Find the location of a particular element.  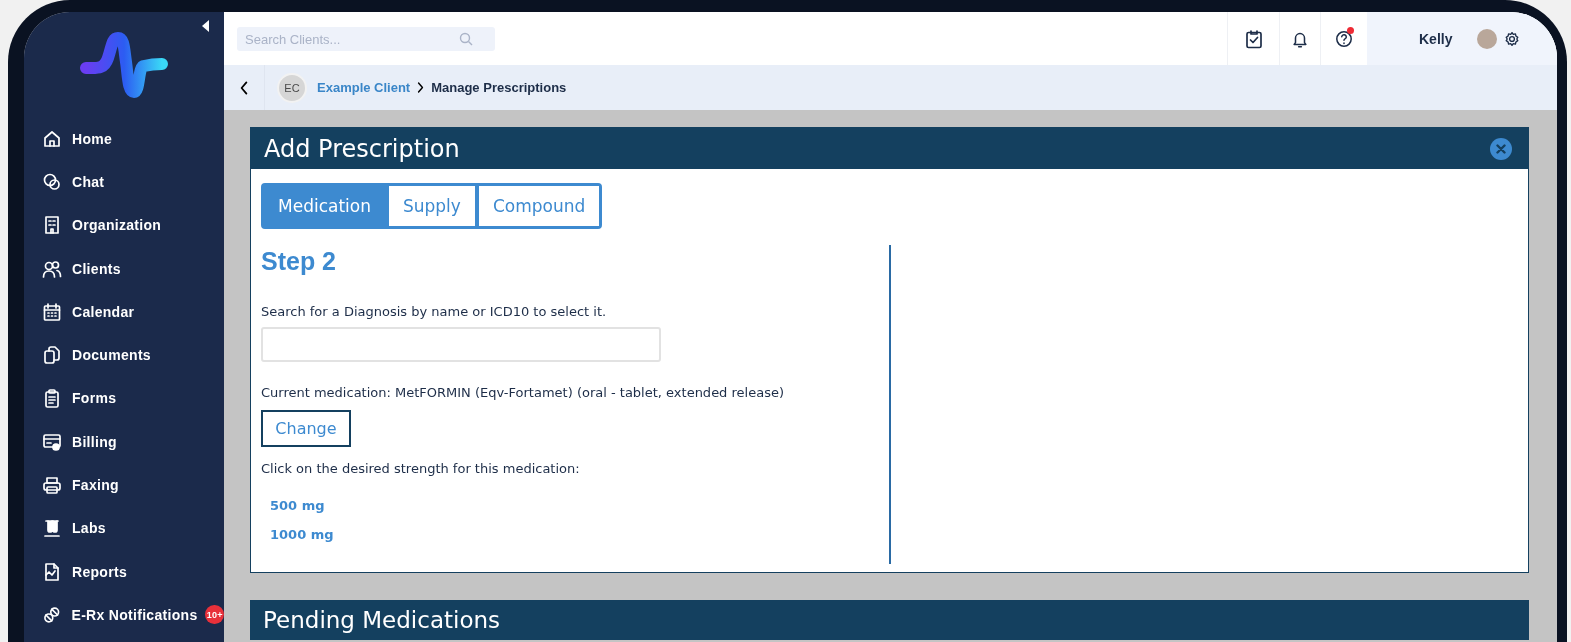

strength-link: 1000 mg is located at coordinates (302, 534).